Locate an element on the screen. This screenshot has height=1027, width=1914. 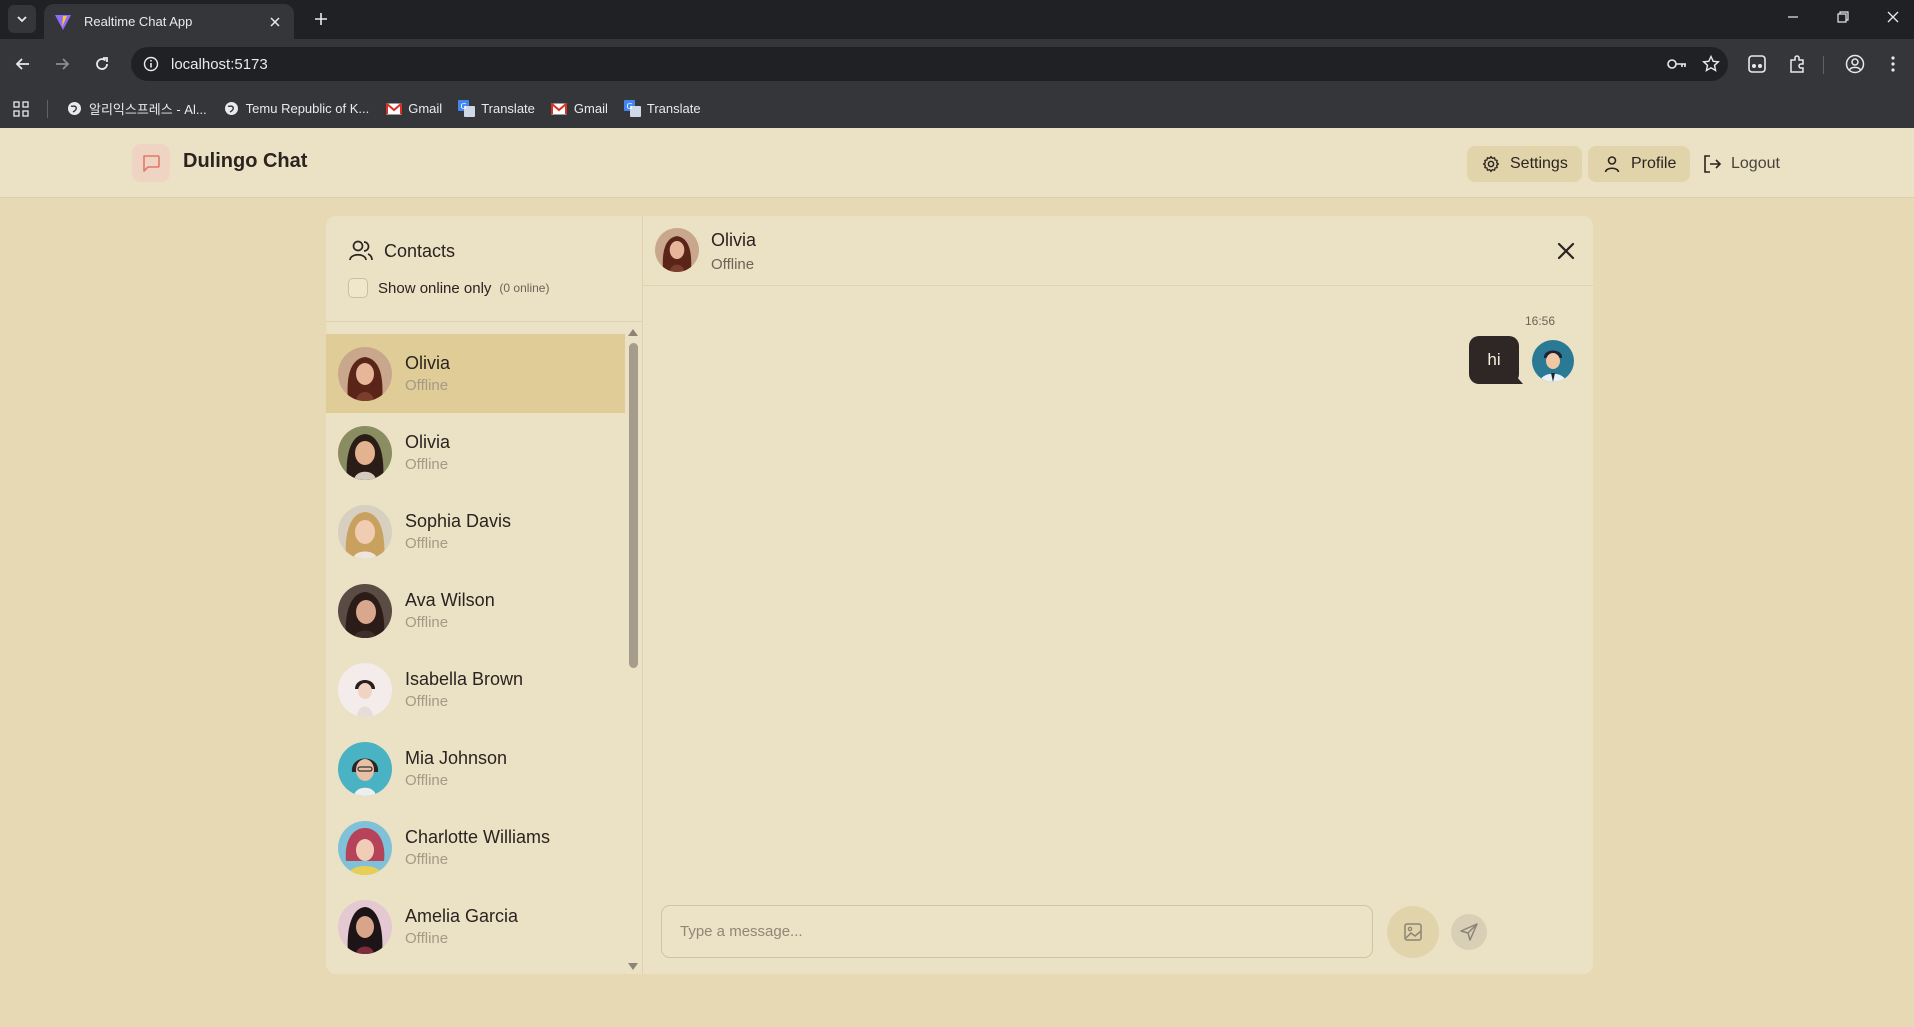
close-tab-icon is located at coordinates (275, 22).